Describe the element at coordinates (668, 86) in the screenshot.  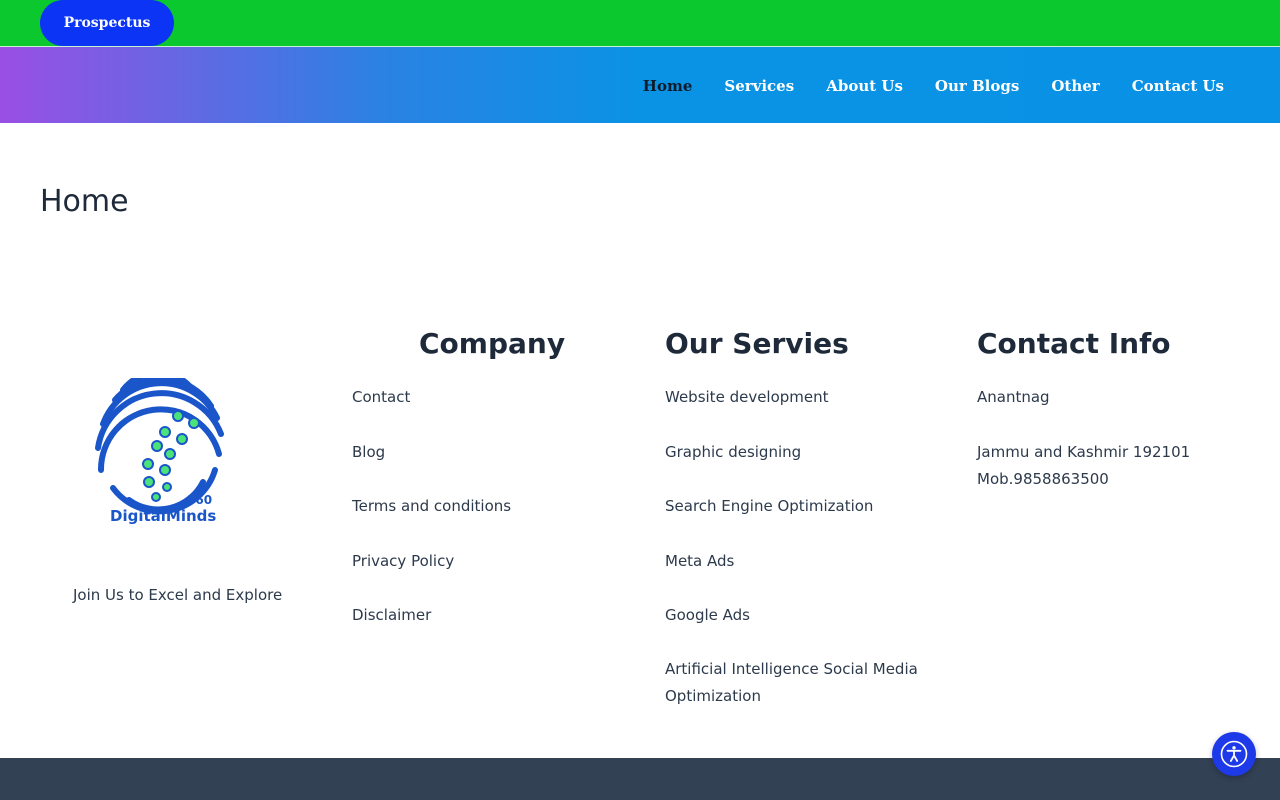
I see `nav-item-home: Home` at that location.